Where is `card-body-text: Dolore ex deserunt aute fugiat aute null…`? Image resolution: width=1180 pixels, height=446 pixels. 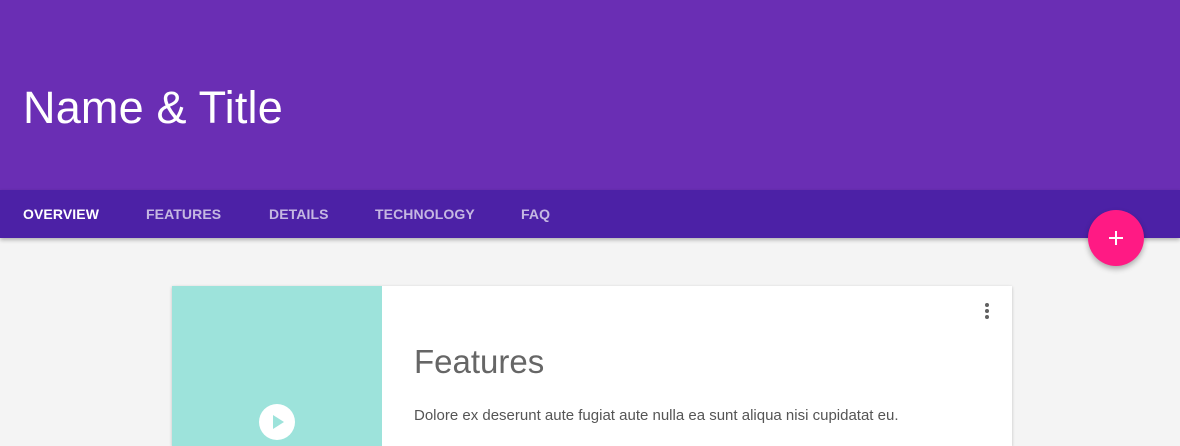
card-body-text: Dolore ex deserunt aute fugiat aute null… is located at coordinates (656, 415).